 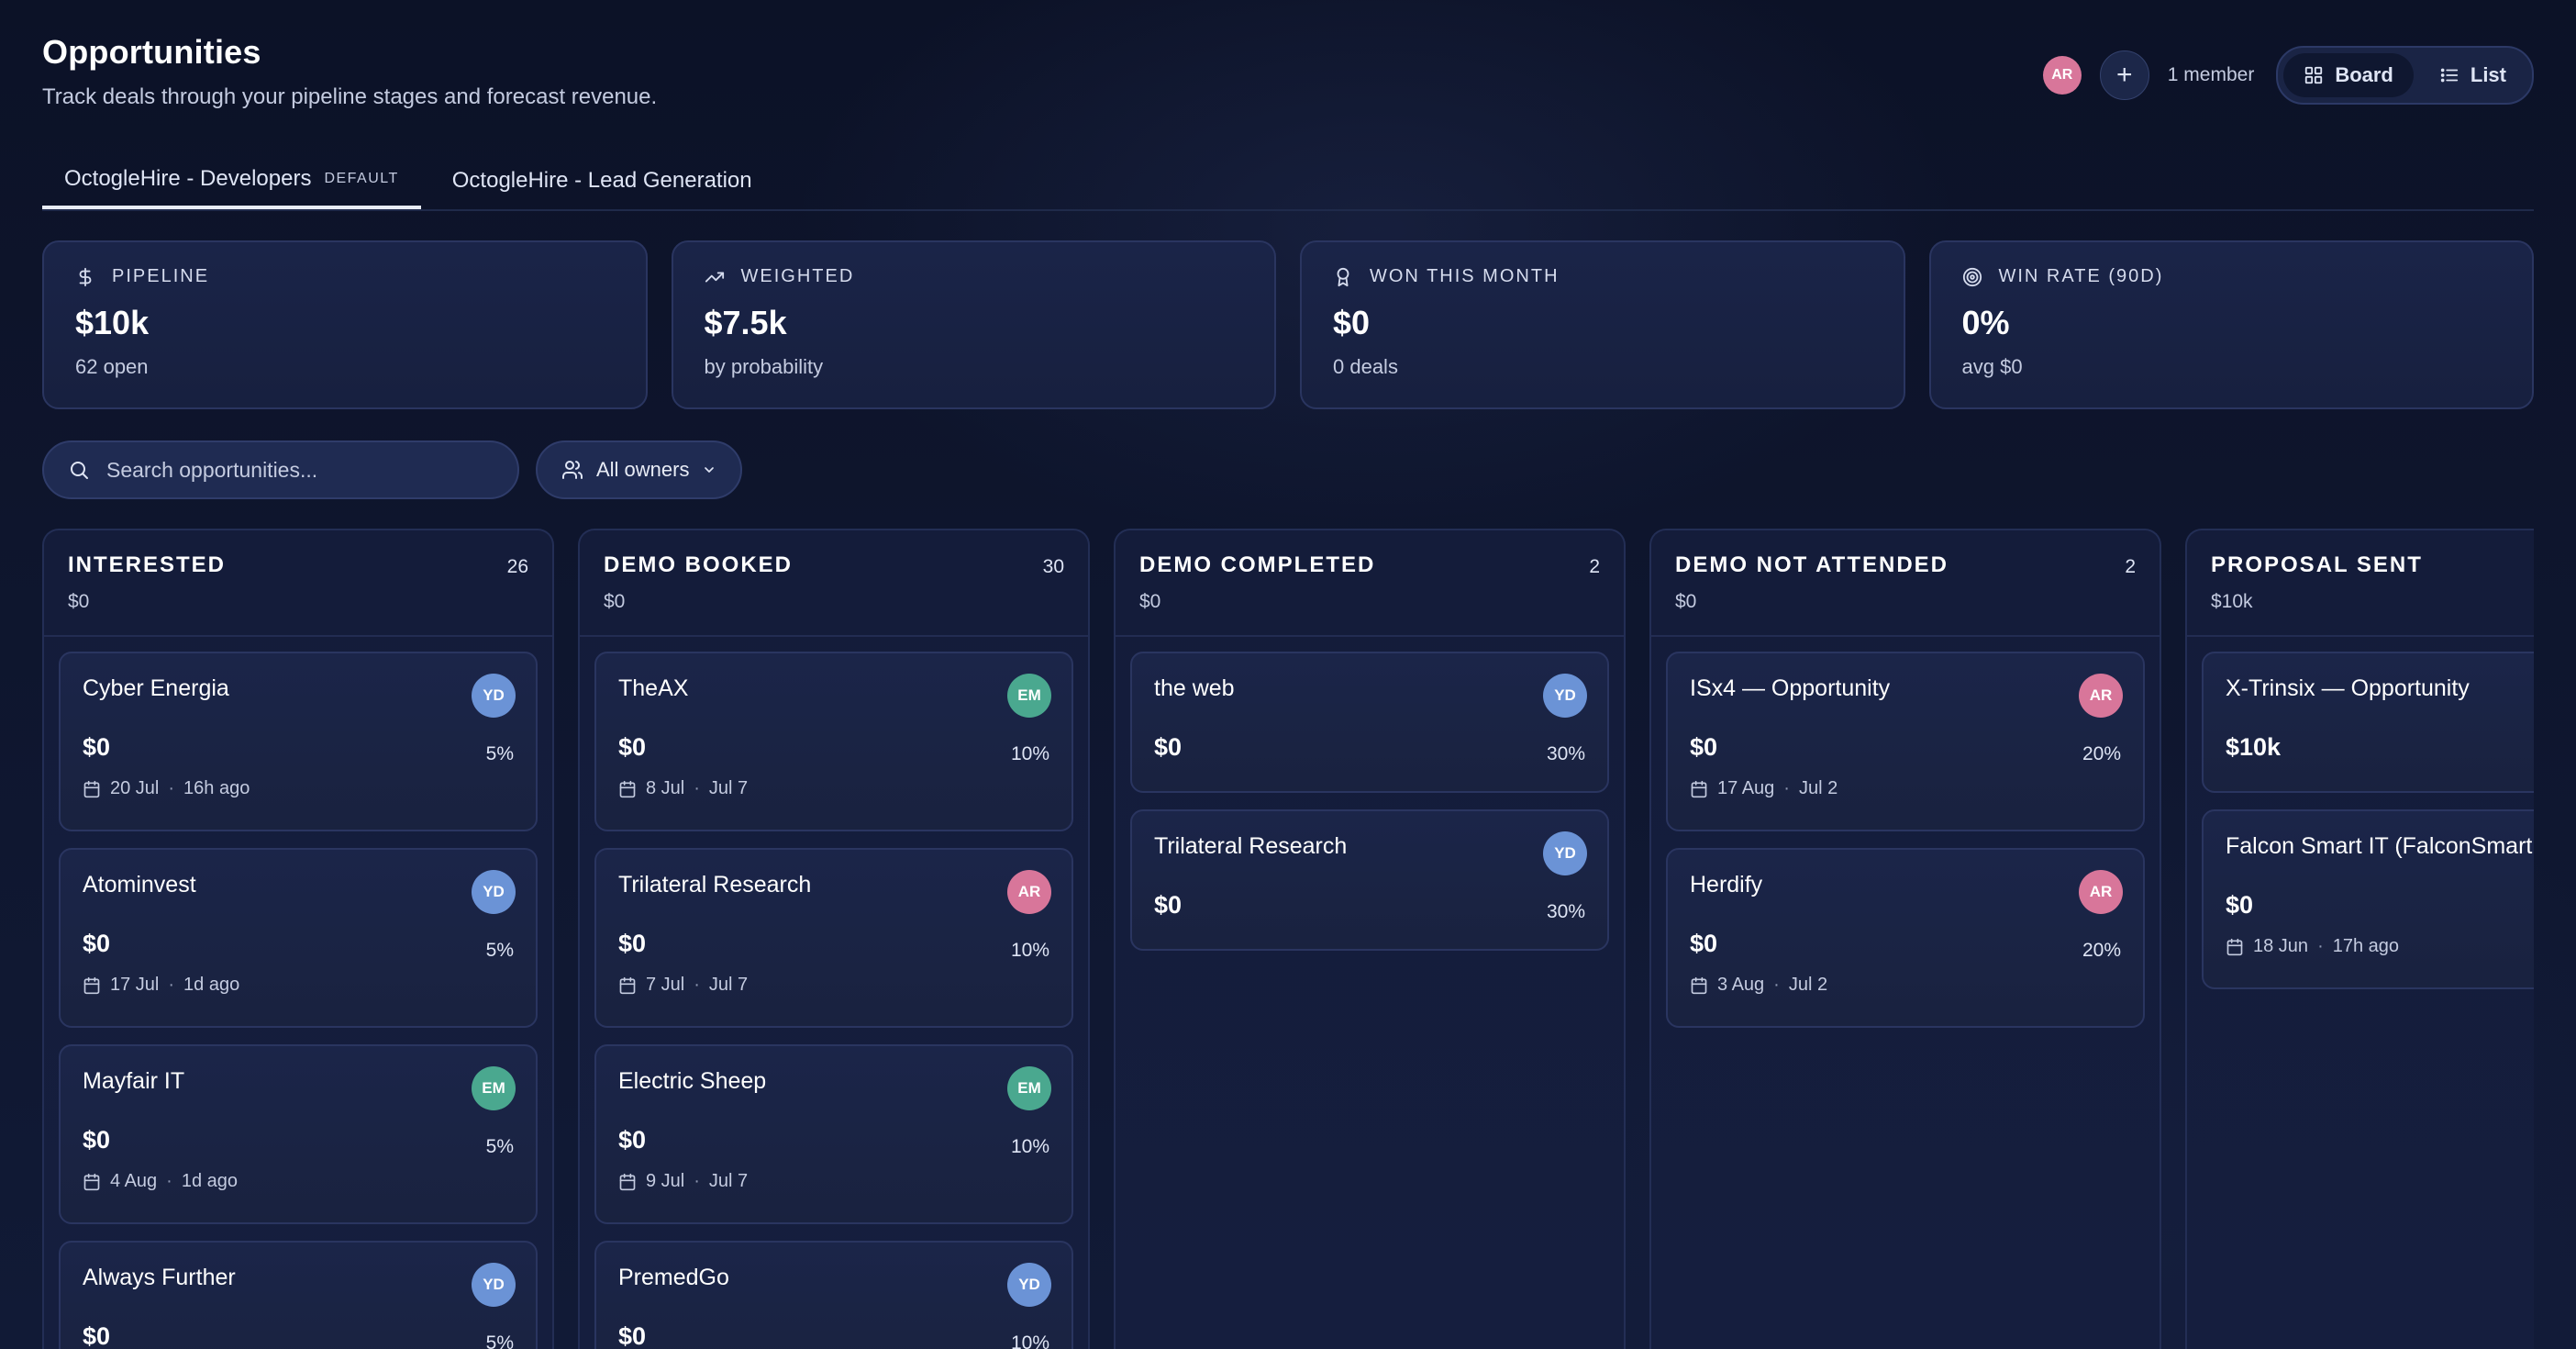 I want to click on default-badge: DEFAULT, so click(x=361, y=178).